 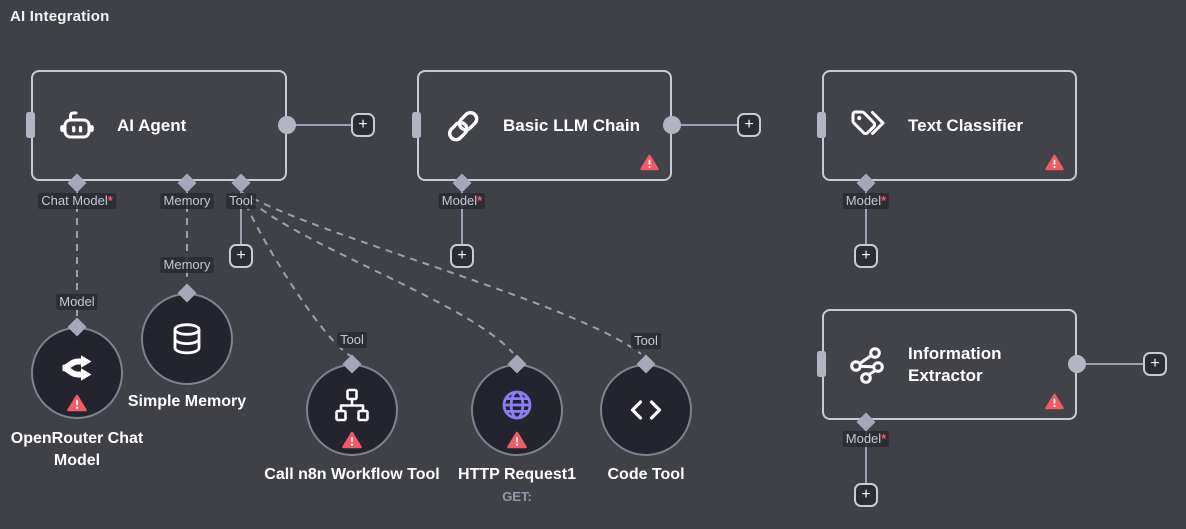 What do you see at coordinates (868, 122) in the screenshot?
I see `tags-icon` at bounding box center [868, 122].